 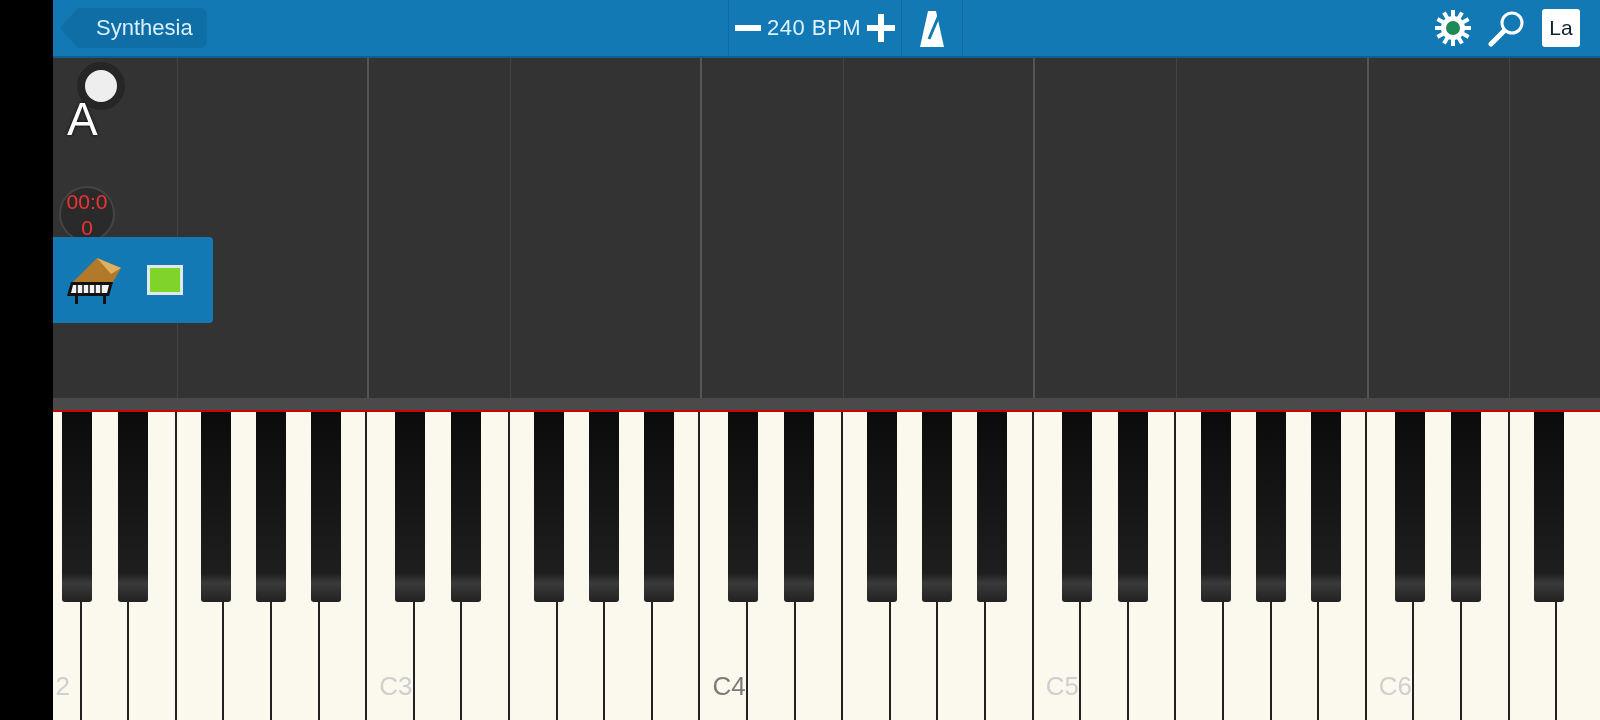 I want to click on minus-icon, so click(x=748, y=28).